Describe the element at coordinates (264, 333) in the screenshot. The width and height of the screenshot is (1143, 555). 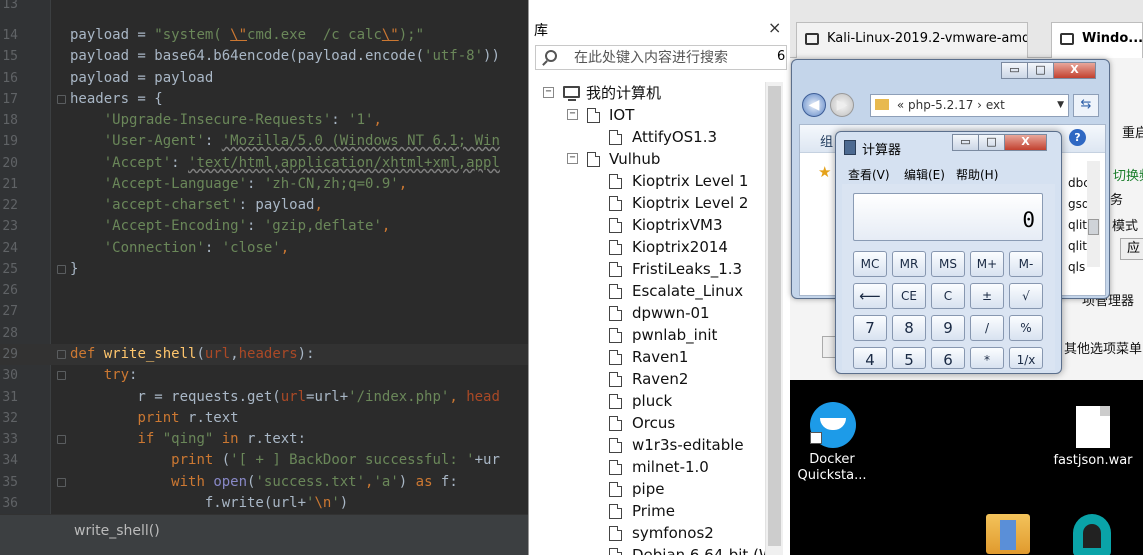
I see `code-line: 28` at that location.